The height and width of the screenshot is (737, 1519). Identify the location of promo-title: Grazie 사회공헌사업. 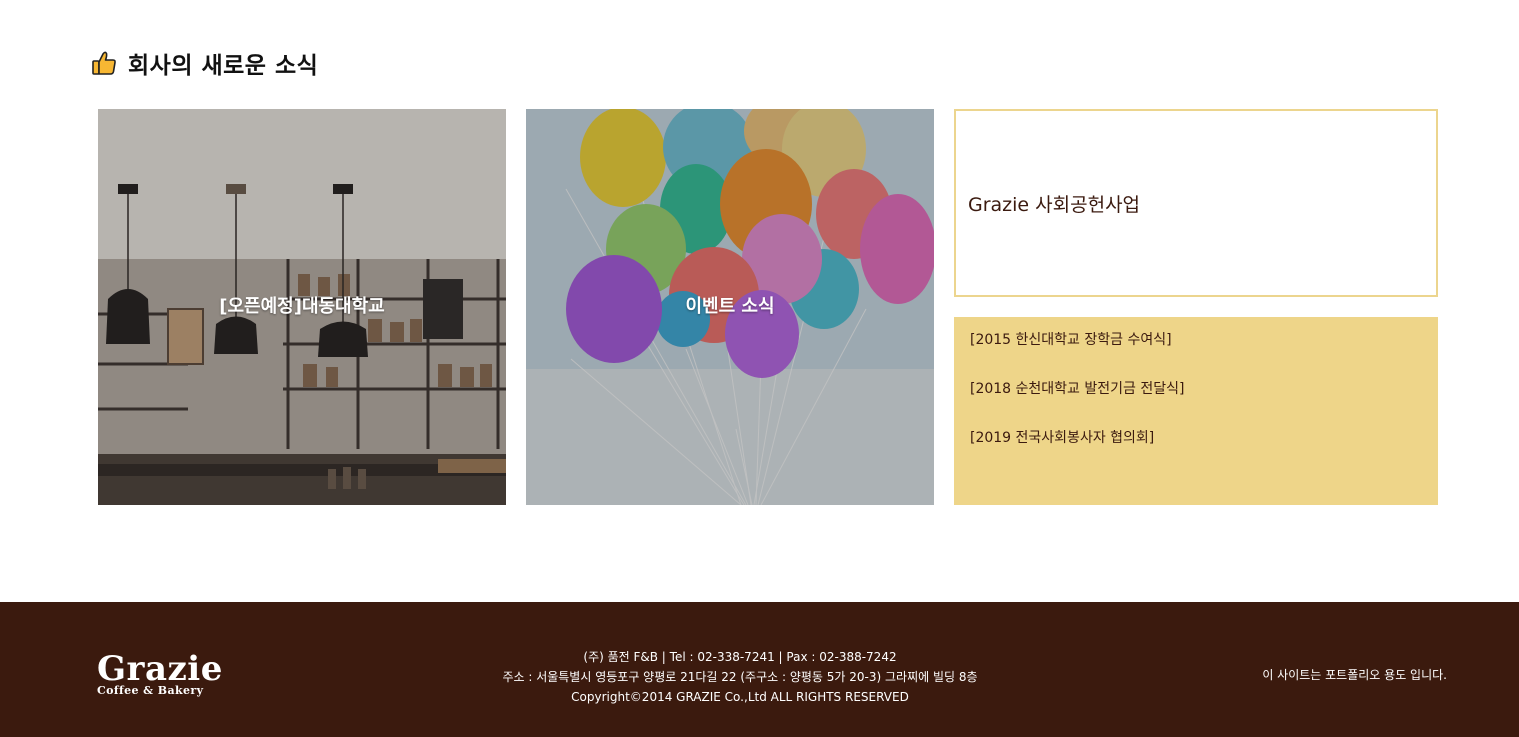
(1054, 205).